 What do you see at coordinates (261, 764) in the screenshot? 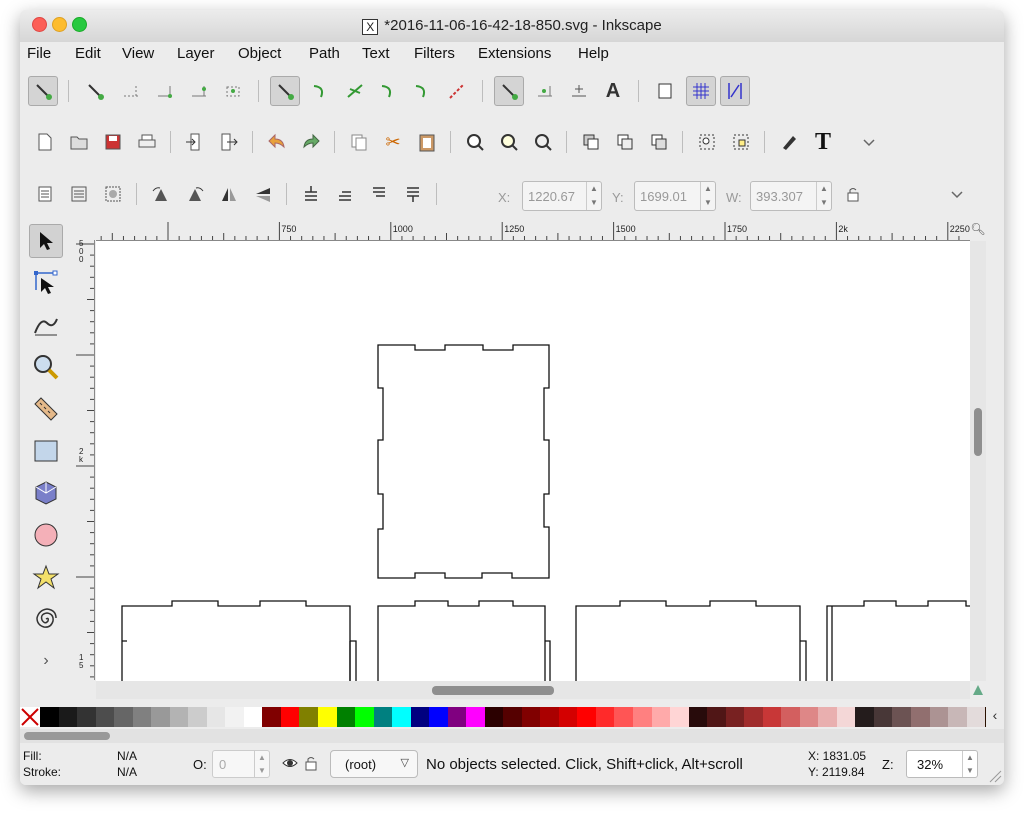
I see `opacity-stepper-arrows: ▲ ▼` at bounding box center [261, 764].